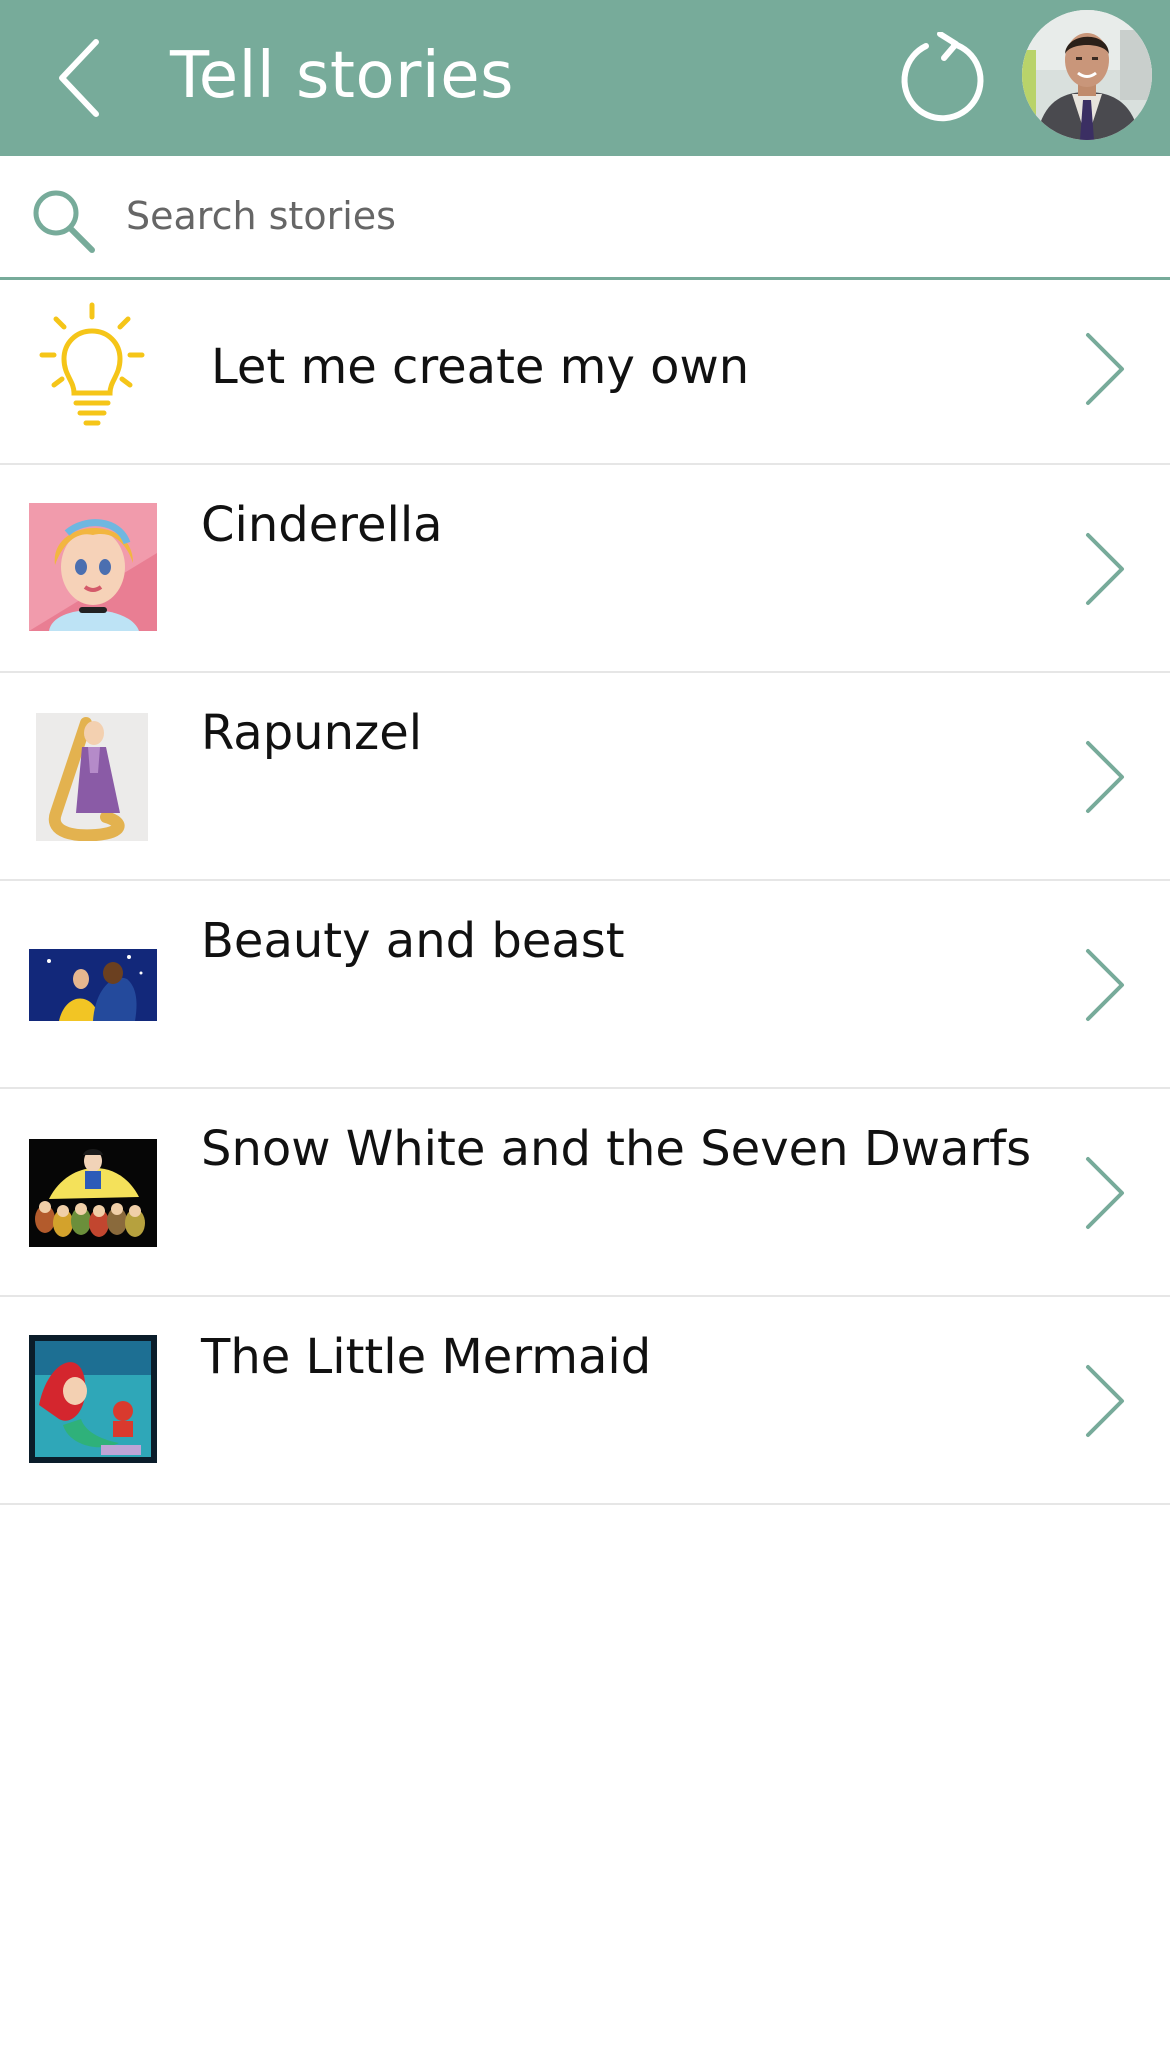 The image size is (1170, 2071). Describe the element at coordinates (342, 76) in the screenshot. I see `page-title: Tell stories` at that location.